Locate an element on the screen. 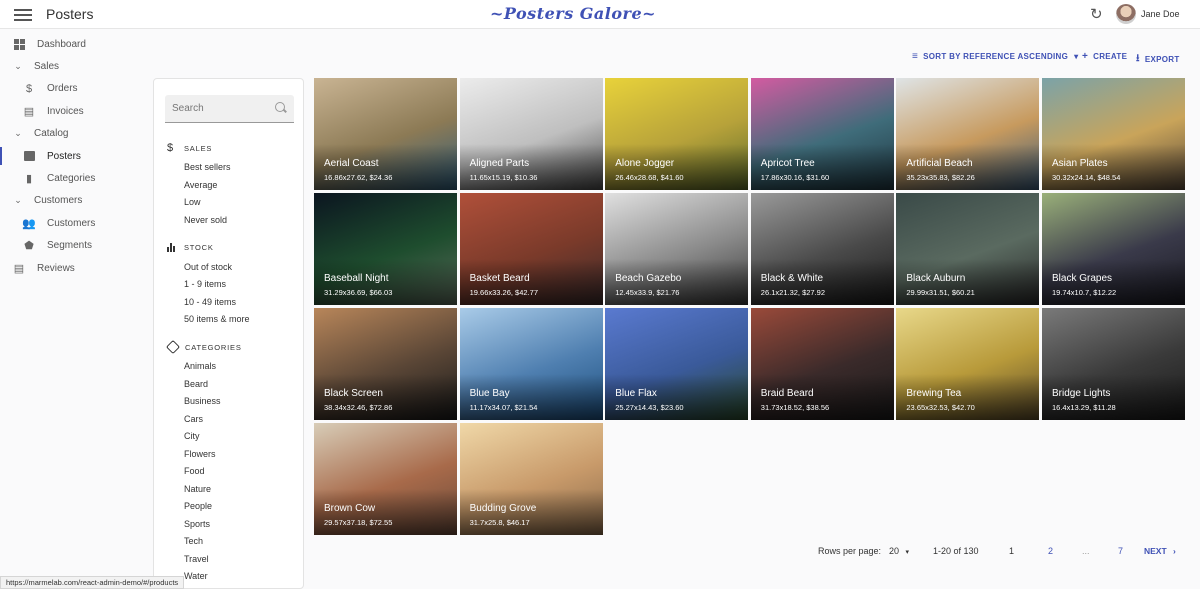 The height and width of the screenshot is (589, 1200). filter-item: Beard is located at coordinates (196, 384).